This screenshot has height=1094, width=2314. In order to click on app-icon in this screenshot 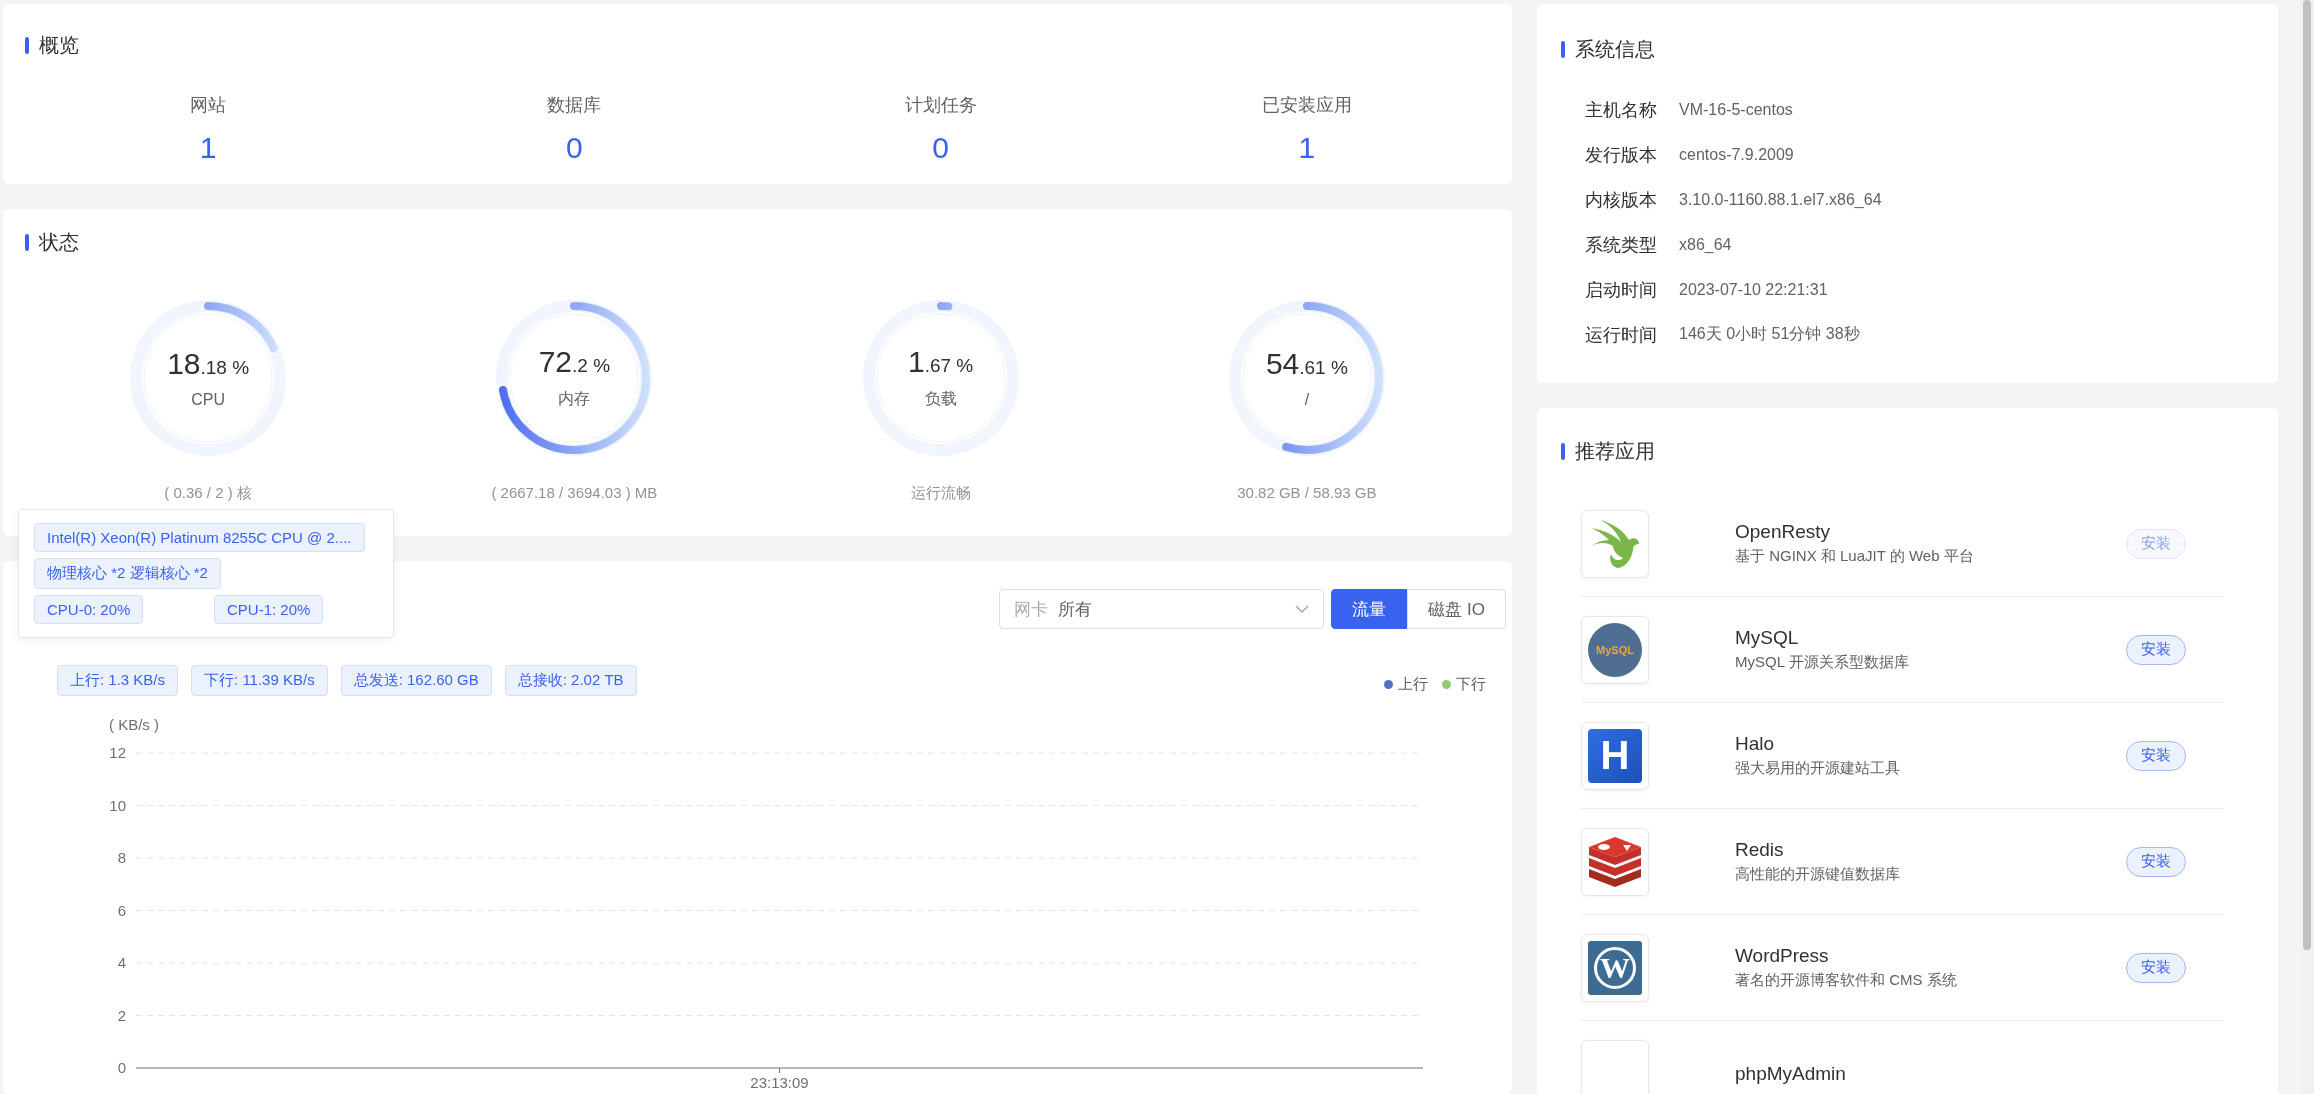, I will do `click(1615, 1066)`.